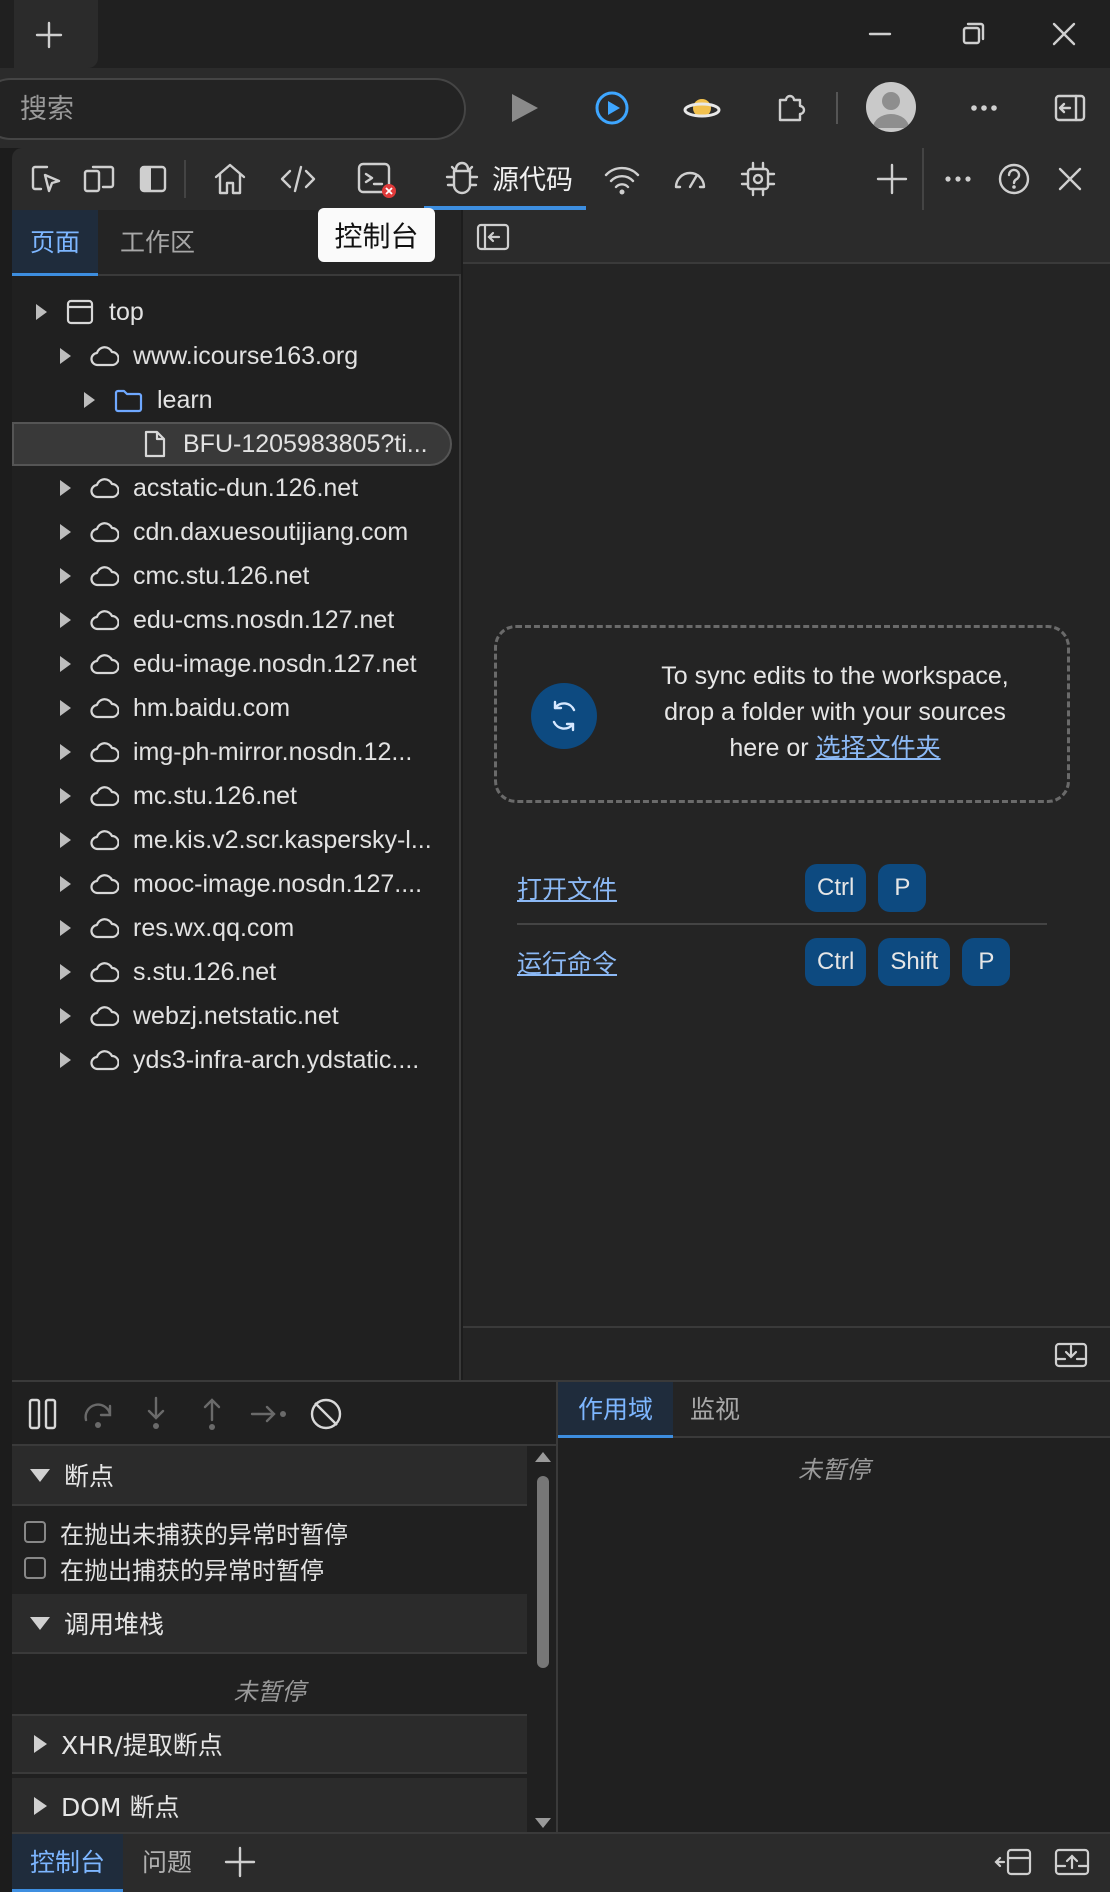 This screenshot has width=1110, height=1892. Describe the element at coordinates (236, 488) in the screenshot. I see `tree-item: acstatic-dun.126.net` at that location.